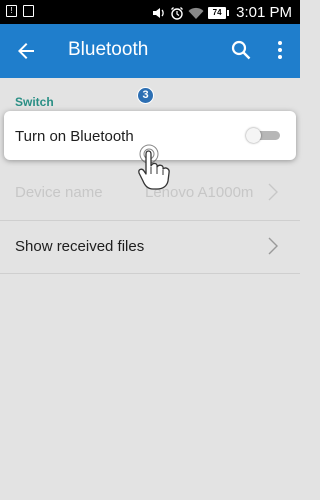 The width and height of the screenshot is (320, 500). I want to click on divider, so click(150, 273).